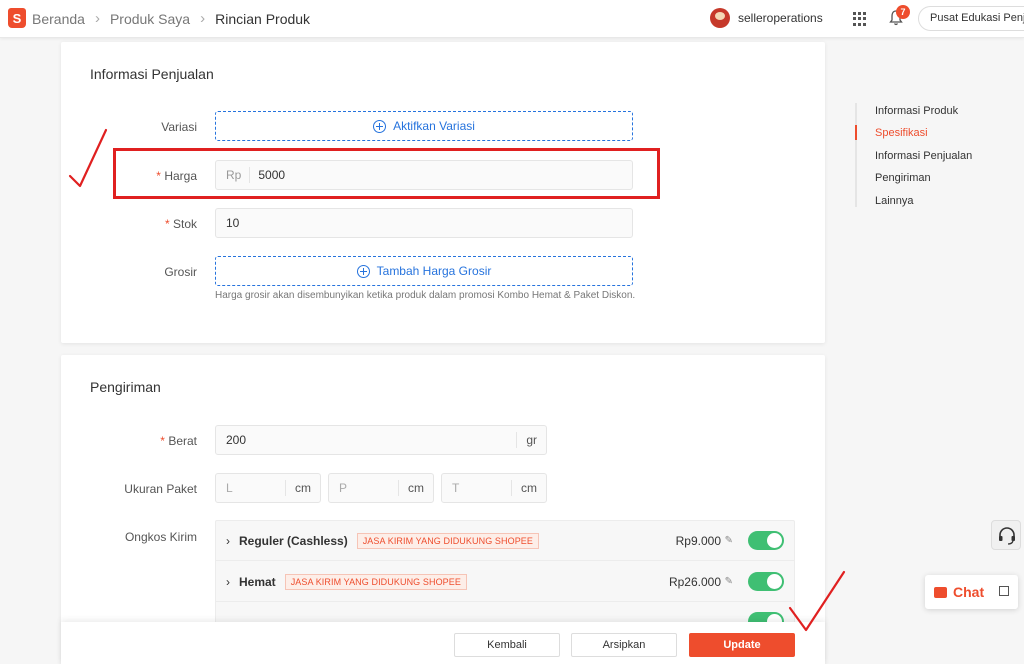  I want to click on chat-widget: Chat, so click(971, 592).